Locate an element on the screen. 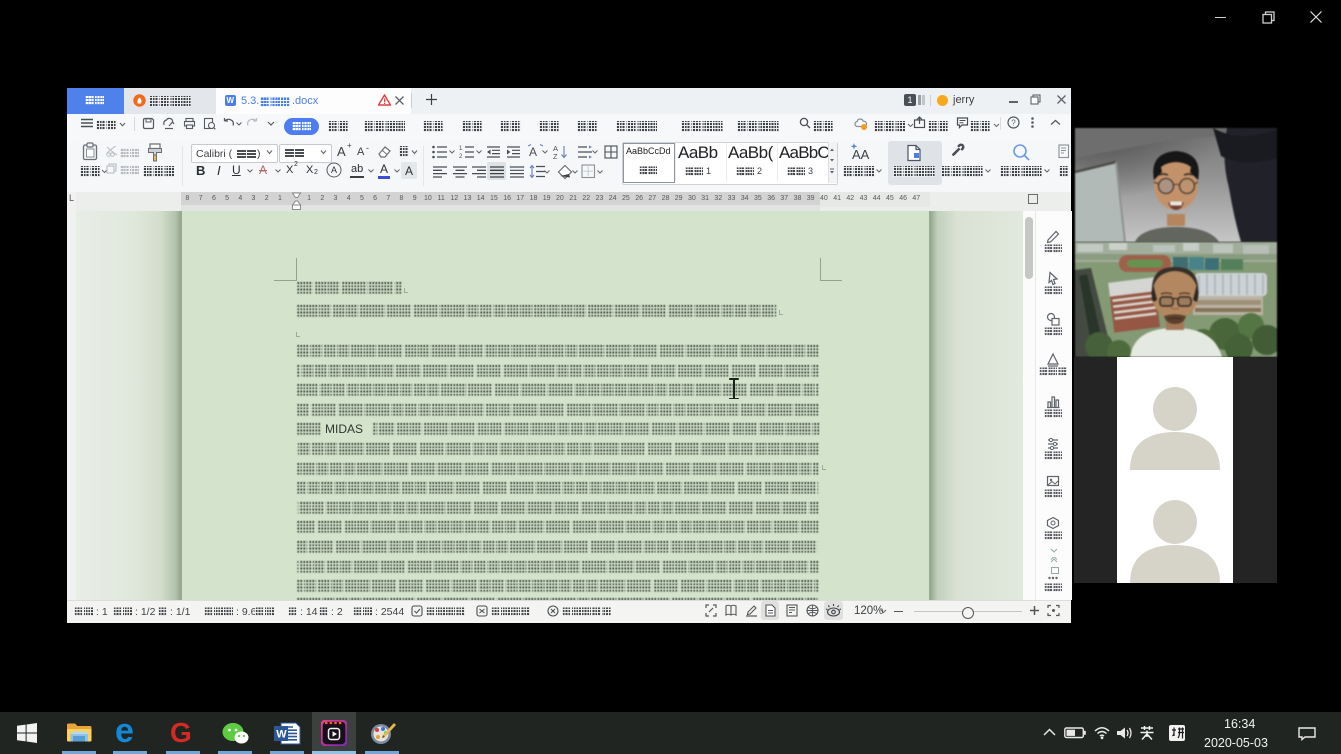 The height and width of the screenshot is (754, 1341). svg-text: Z is located at coordinates (555, 156).